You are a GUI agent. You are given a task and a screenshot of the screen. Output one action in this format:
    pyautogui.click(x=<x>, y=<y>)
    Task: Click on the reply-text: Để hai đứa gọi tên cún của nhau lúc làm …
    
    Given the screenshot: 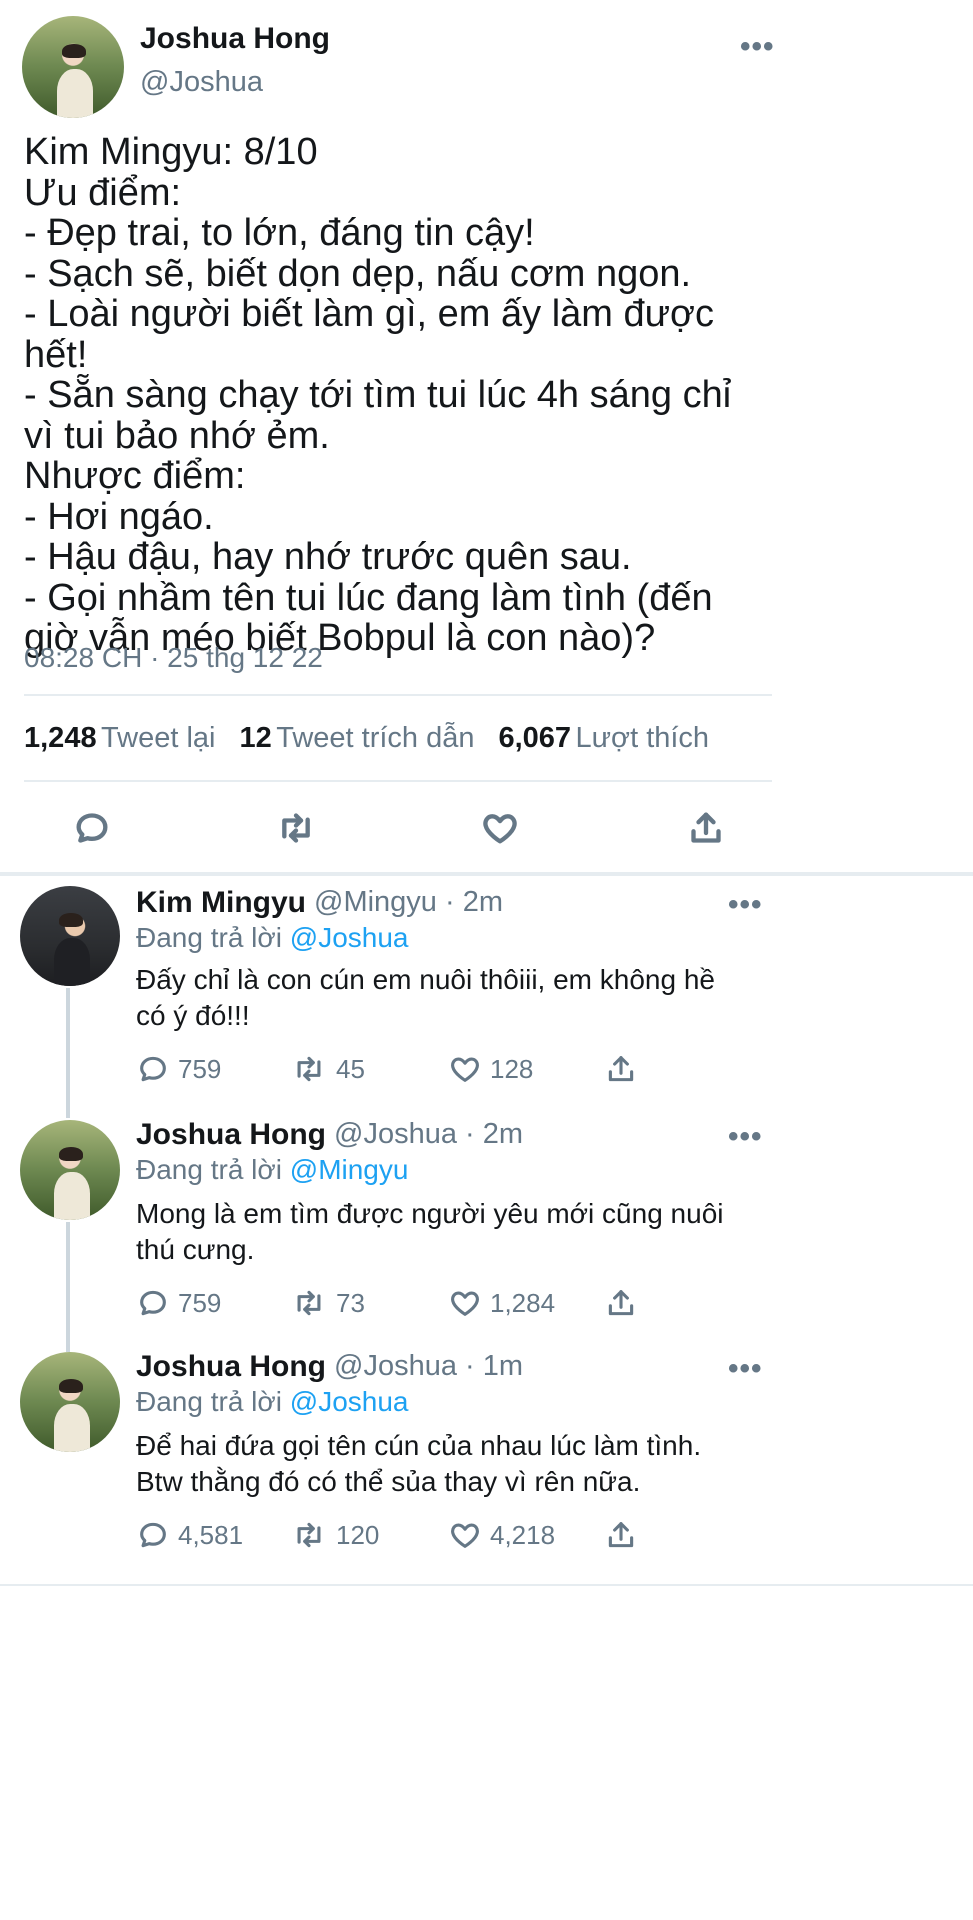 What is the action you would take?
    pyautogui.click(x=419, y=1463)
    